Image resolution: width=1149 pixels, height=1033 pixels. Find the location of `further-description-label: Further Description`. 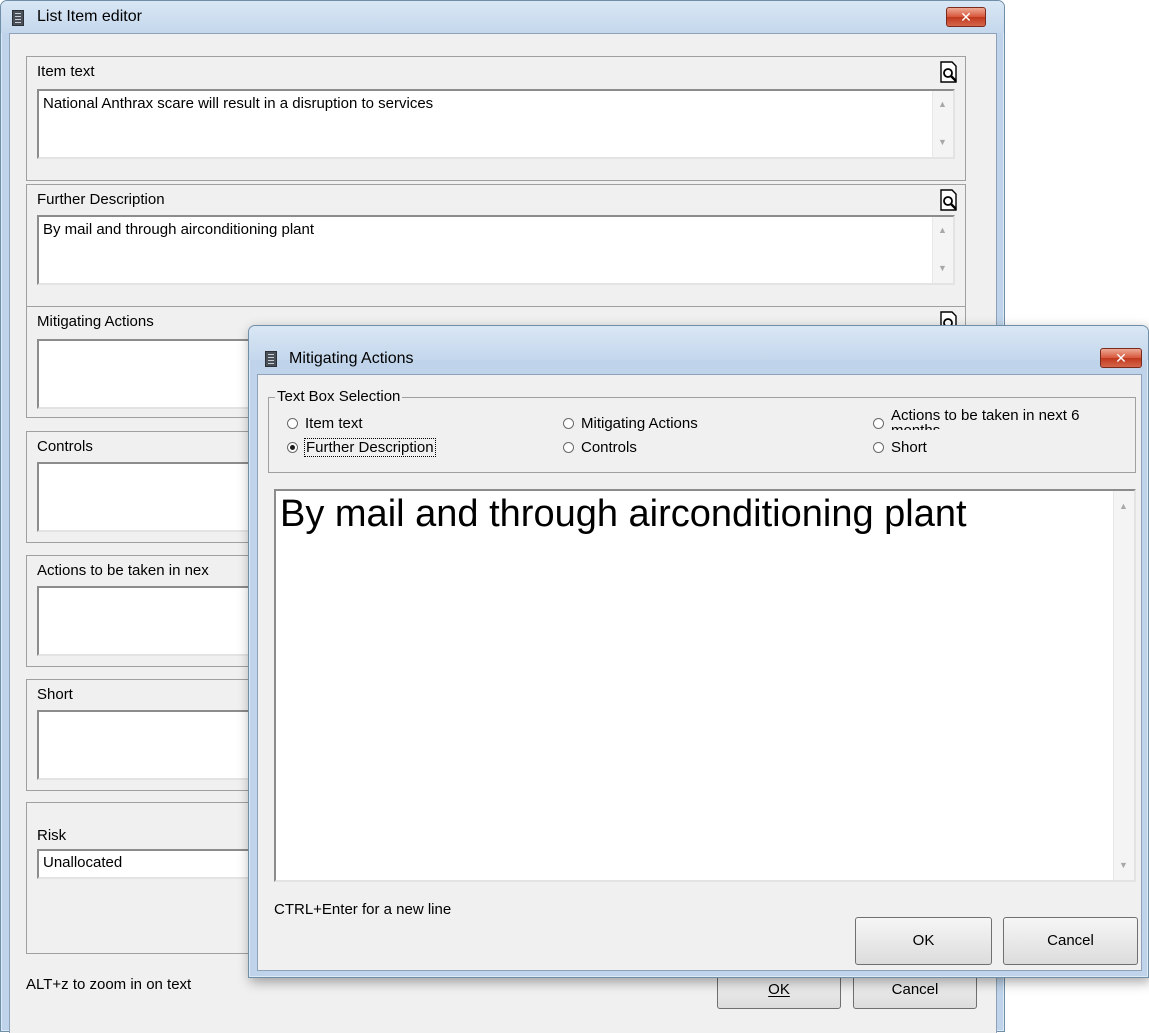

further-description-label: Further Description is located at coordinates (101, 199).